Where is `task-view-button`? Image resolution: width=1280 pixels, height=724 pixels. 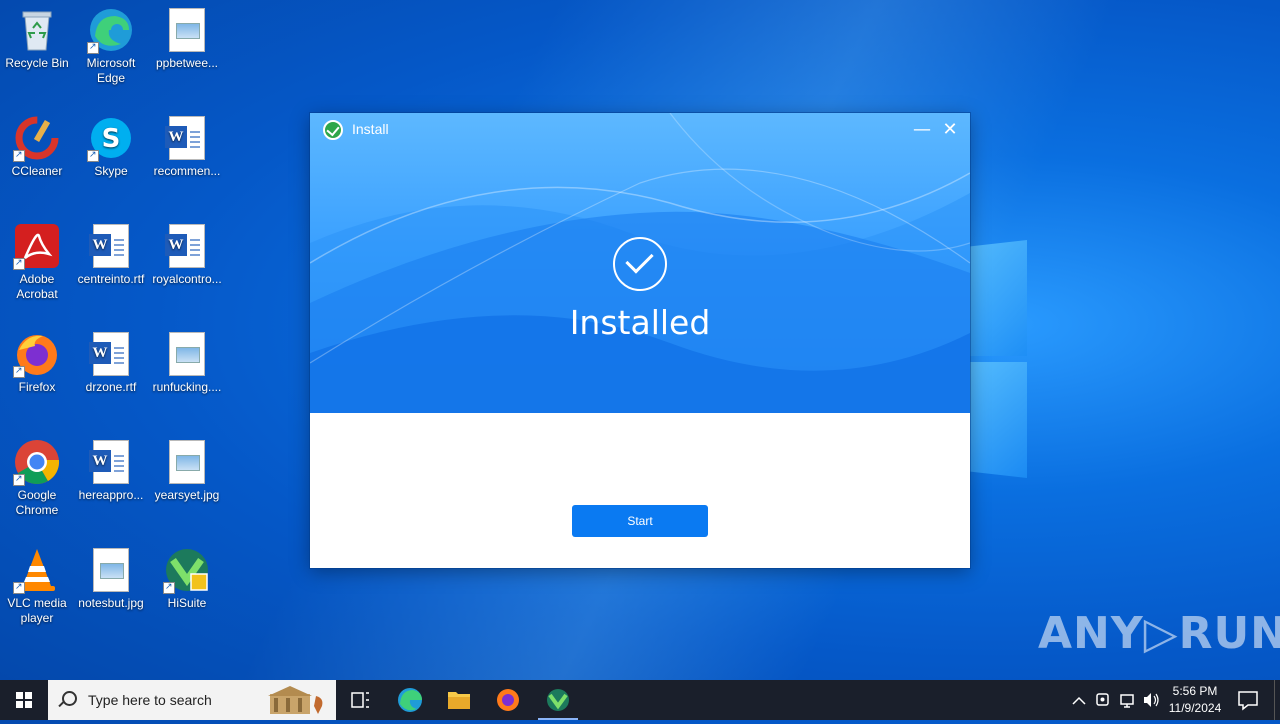
task-view-button is located at coordinates (360, 700).